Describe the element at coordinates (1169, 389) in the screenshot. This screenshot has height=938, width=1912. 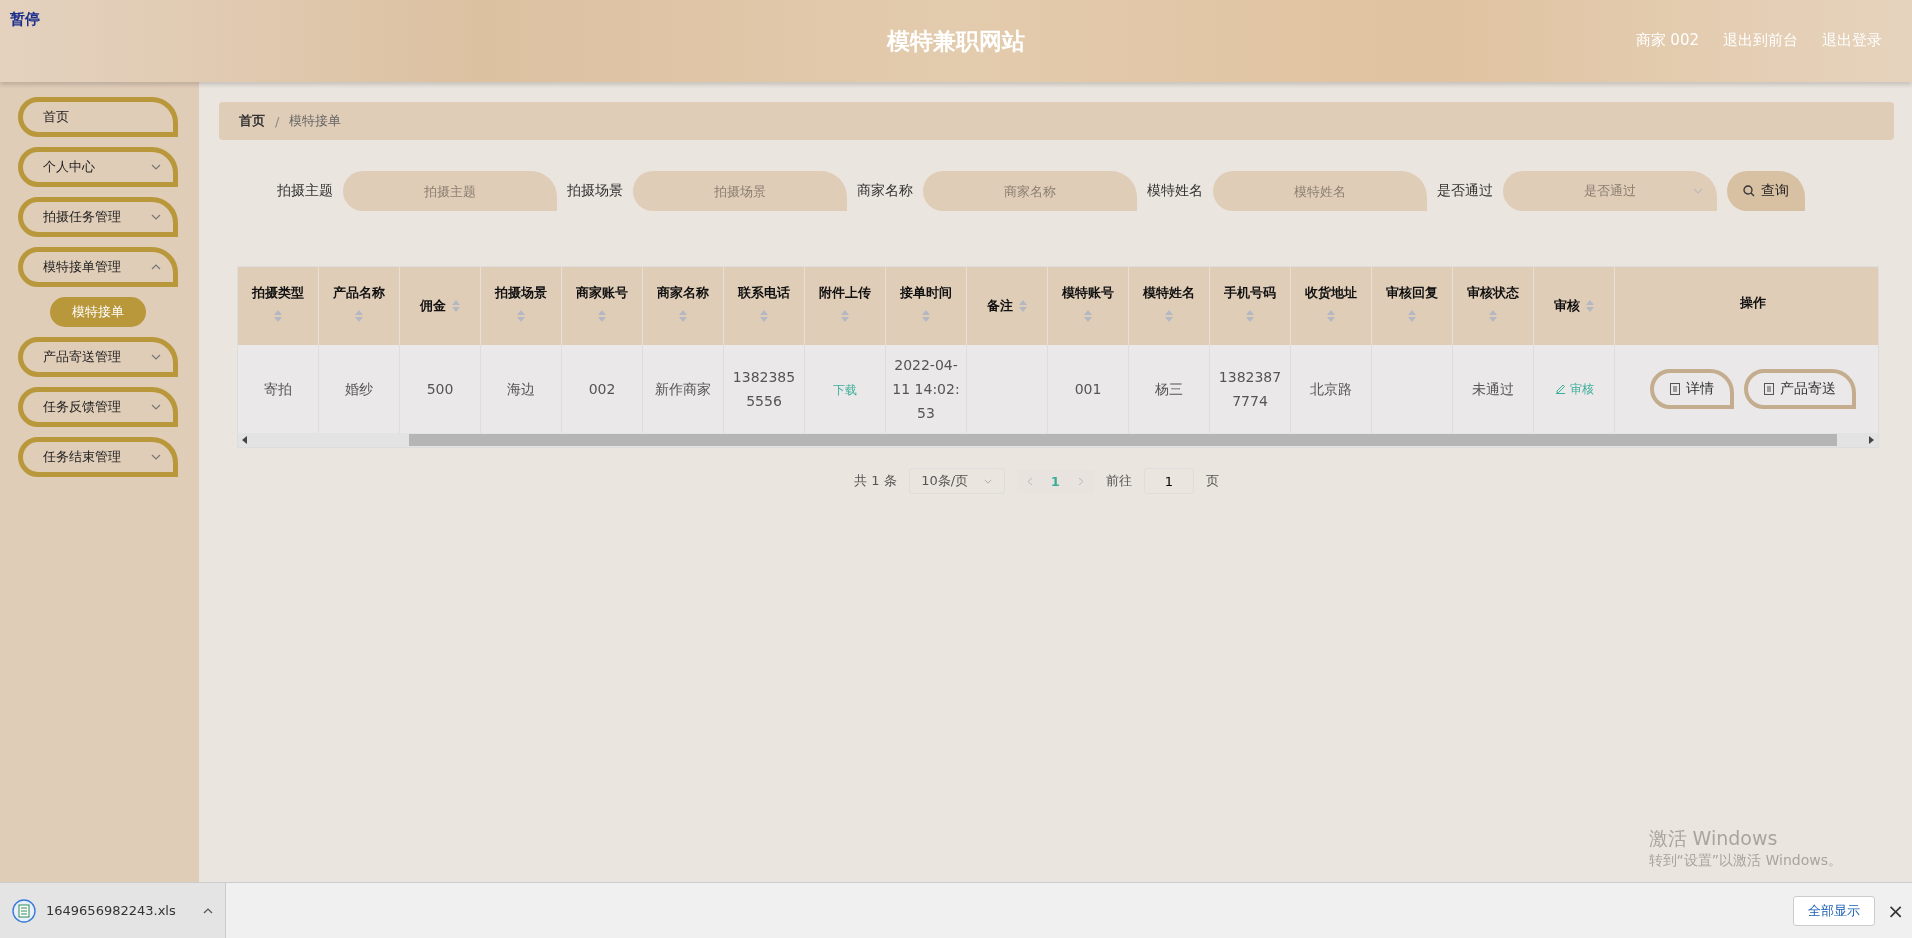
I see `table-cell: 杨三` at that location.